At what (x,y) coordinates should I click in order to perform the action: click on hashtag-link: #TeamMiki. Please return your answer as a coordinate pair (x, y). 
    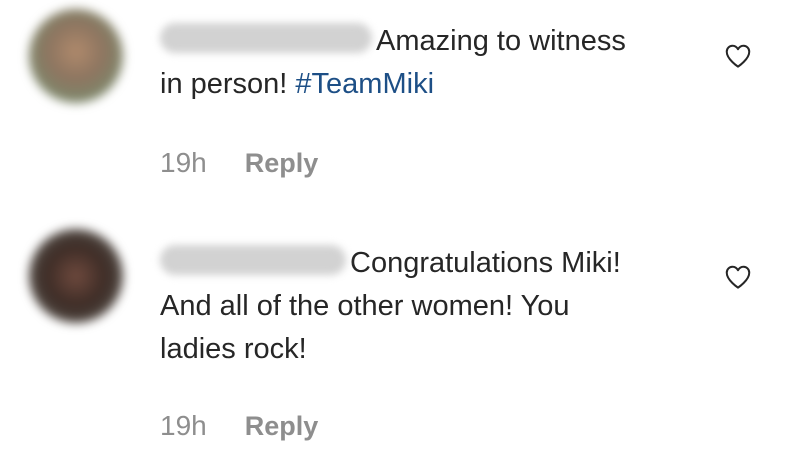
    Looking at the image, I should click on (364, 84).